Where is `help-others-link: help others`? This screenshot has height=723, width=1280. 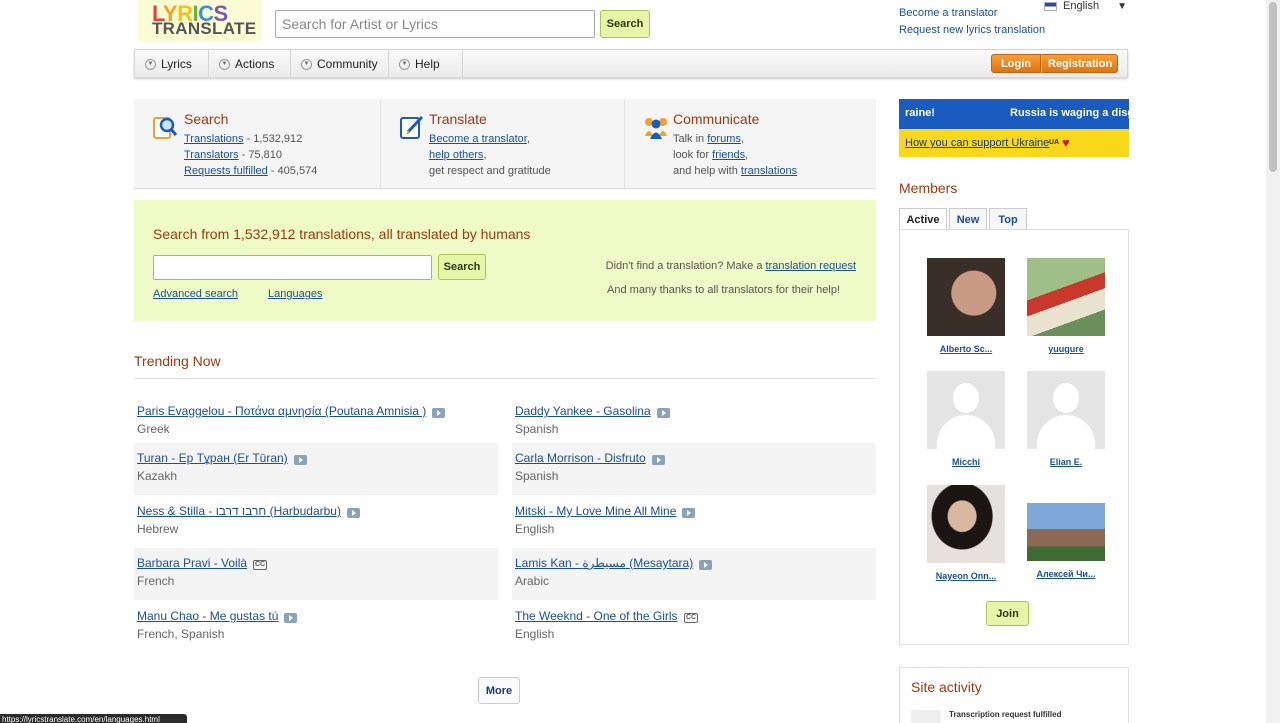
help-others-link: help others is located at coordinates (456, 155).